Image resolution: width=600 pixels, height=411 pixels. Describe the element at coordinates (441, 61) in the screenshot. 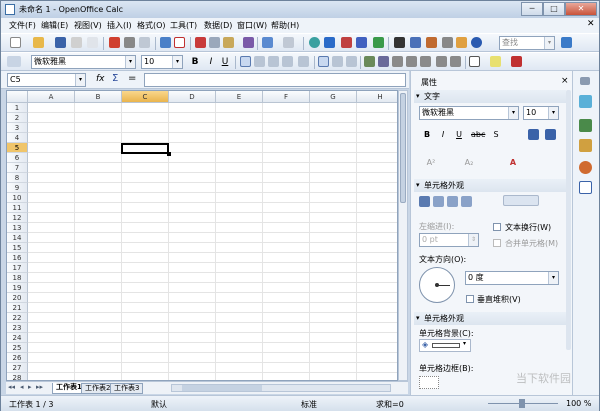

I see `decrease-indent-icon` at that location.